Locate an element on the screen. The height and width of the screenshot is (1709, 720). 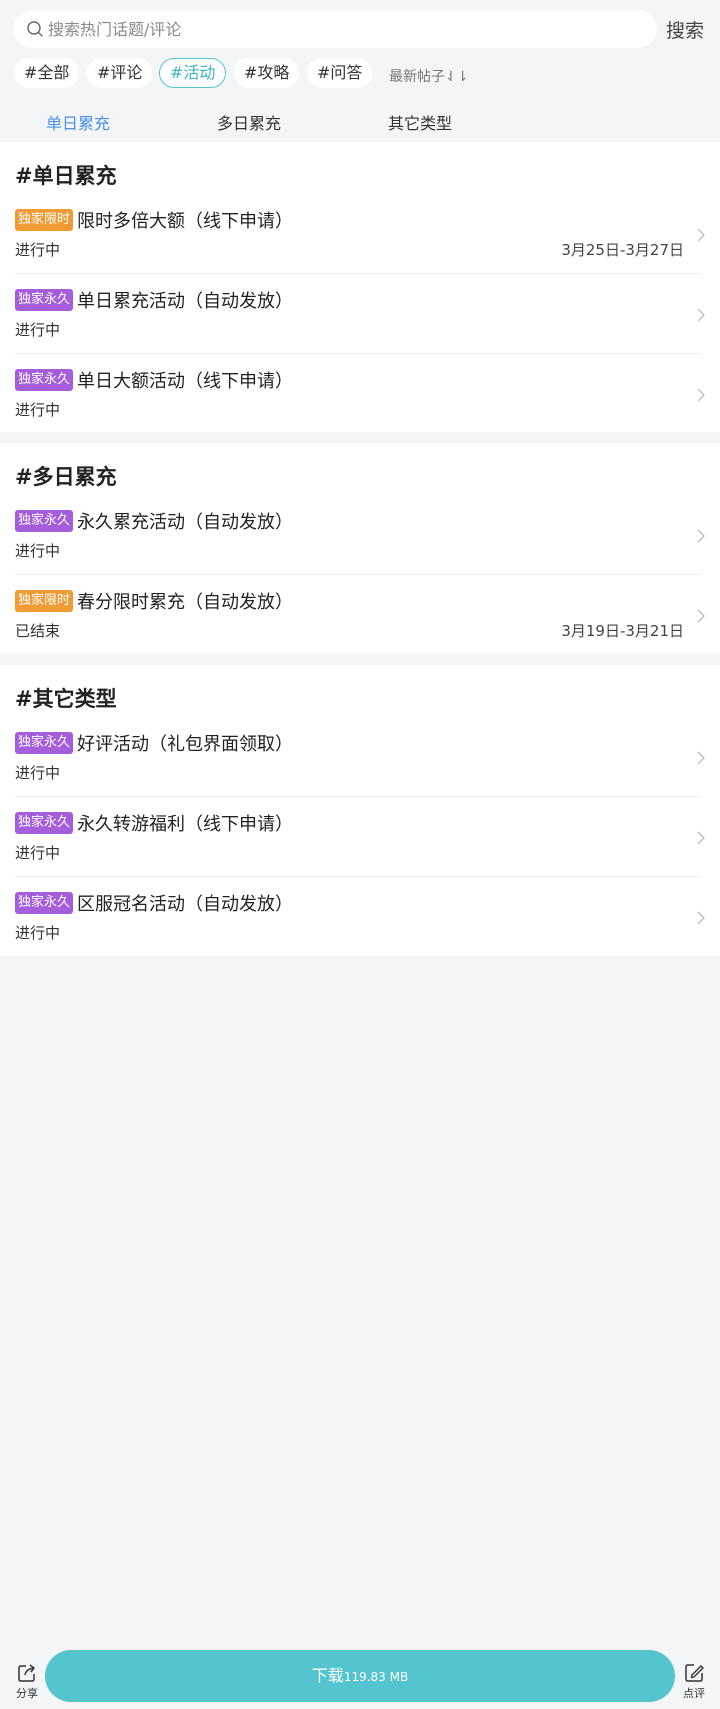
item-title: 好评活动（礼包界面领取） is located at coordinates (185, 744).